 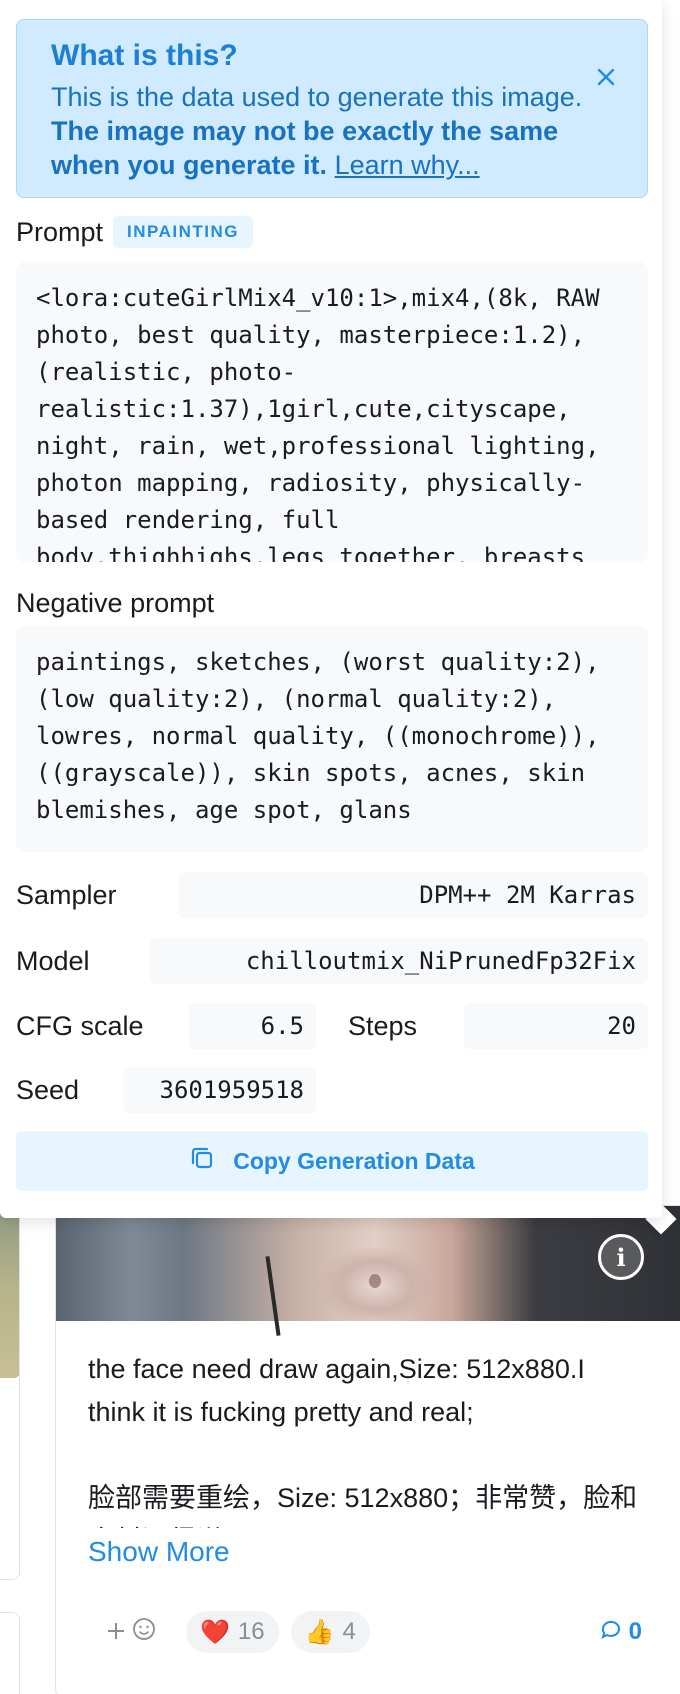 What do you see at coordinates (80, 1026) in the screenshot?
I see `cfg-scale-label: CFG scale` at bounding box center [80, 1026].